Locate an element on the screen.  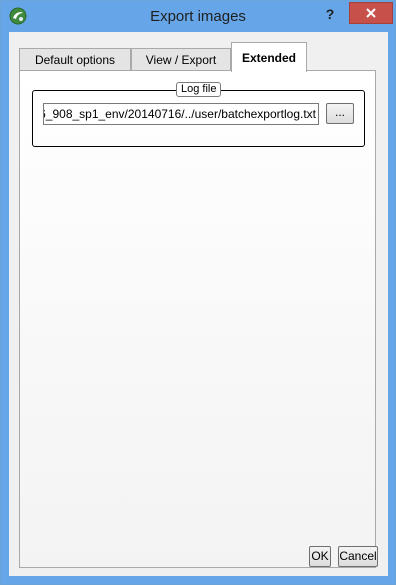
title-bar: Export images ? is located at coordinates (198, 16).